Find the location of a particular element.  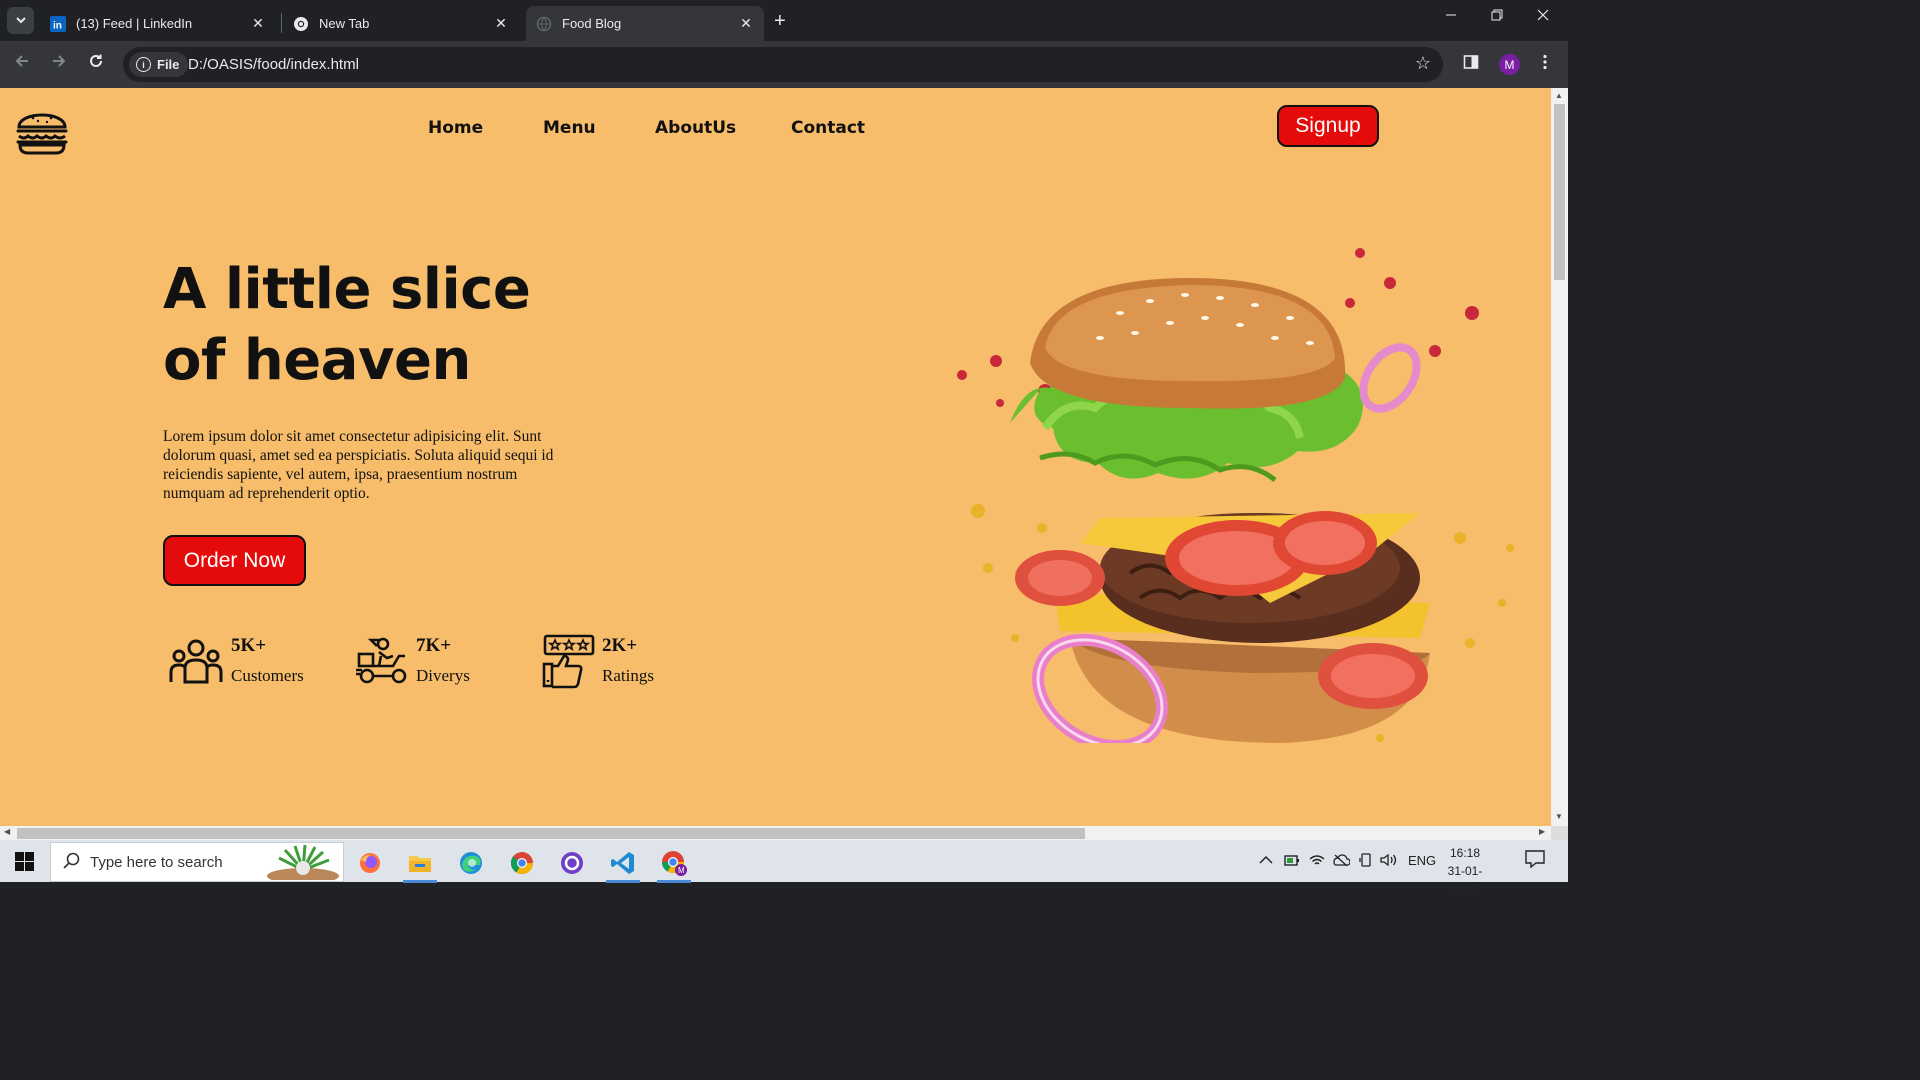

system-clock: 16:18 31-01-2024 is located at coordinates (1465, 871).